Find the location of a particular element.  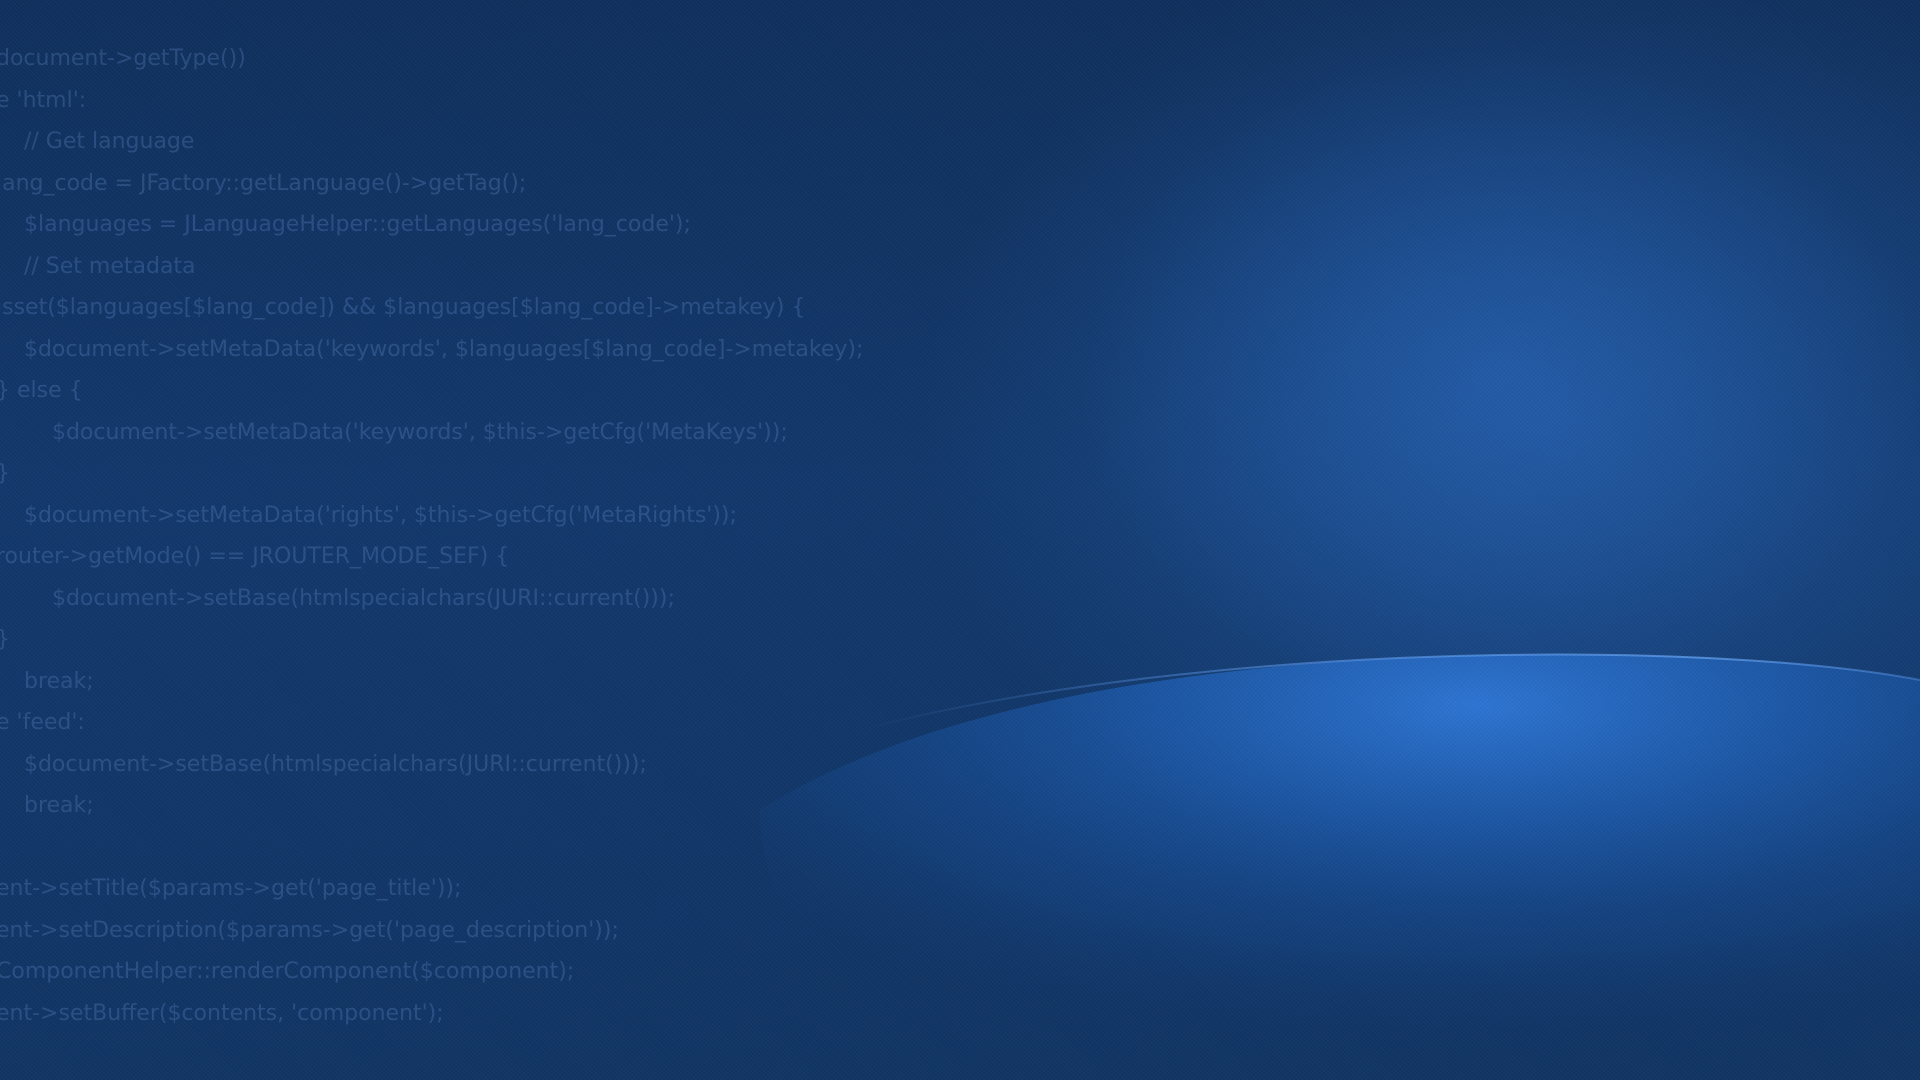

code-line: document->getType()) is located at coordinates (123, 58).